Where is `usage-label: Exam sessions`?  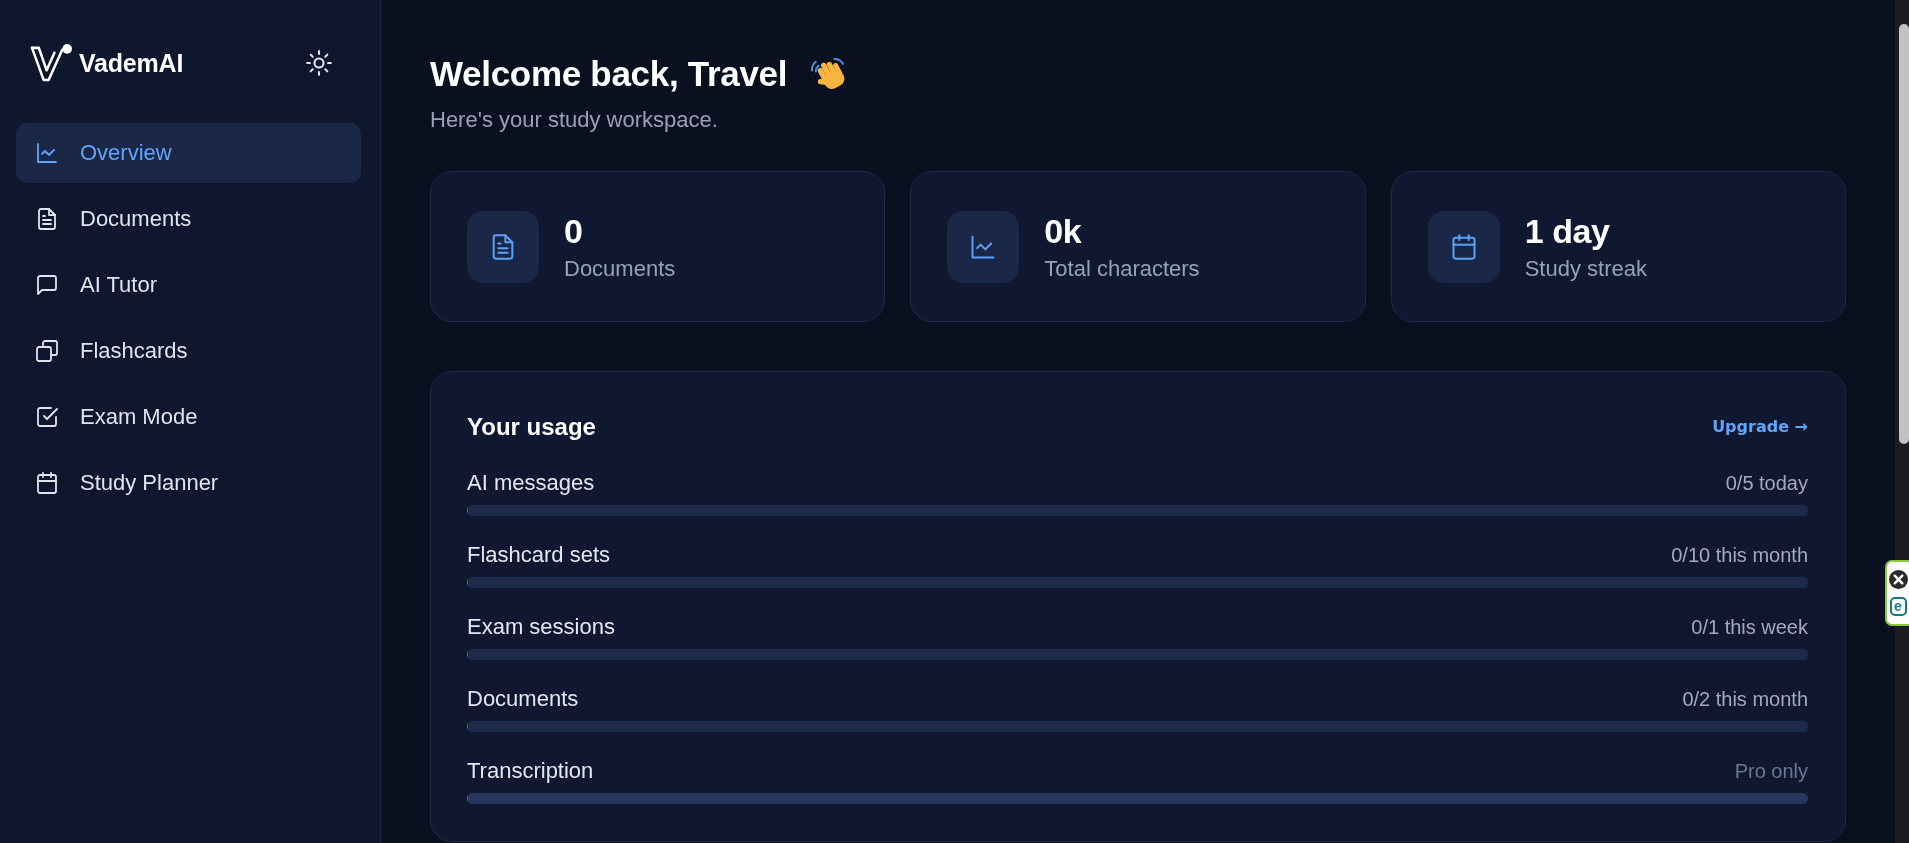
usage-label: Exam sessions is located at coordinates (541, 627).